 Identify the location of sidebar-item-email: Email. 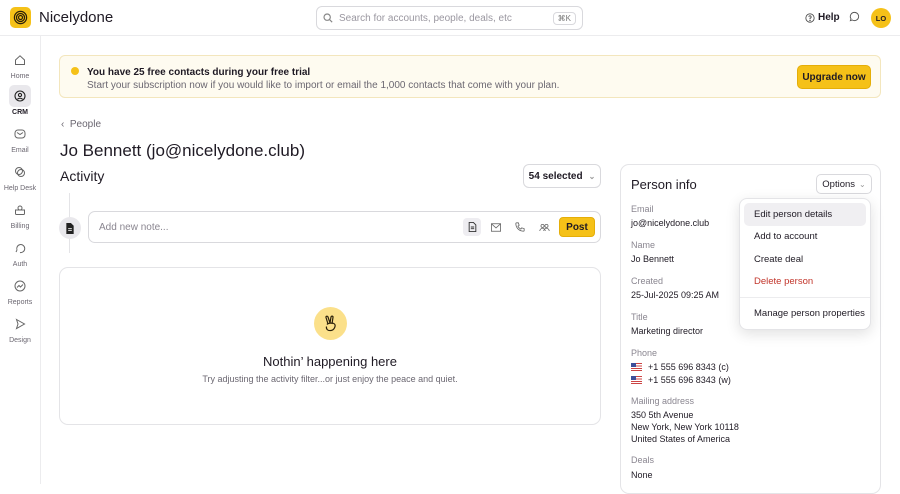
(20, 138).